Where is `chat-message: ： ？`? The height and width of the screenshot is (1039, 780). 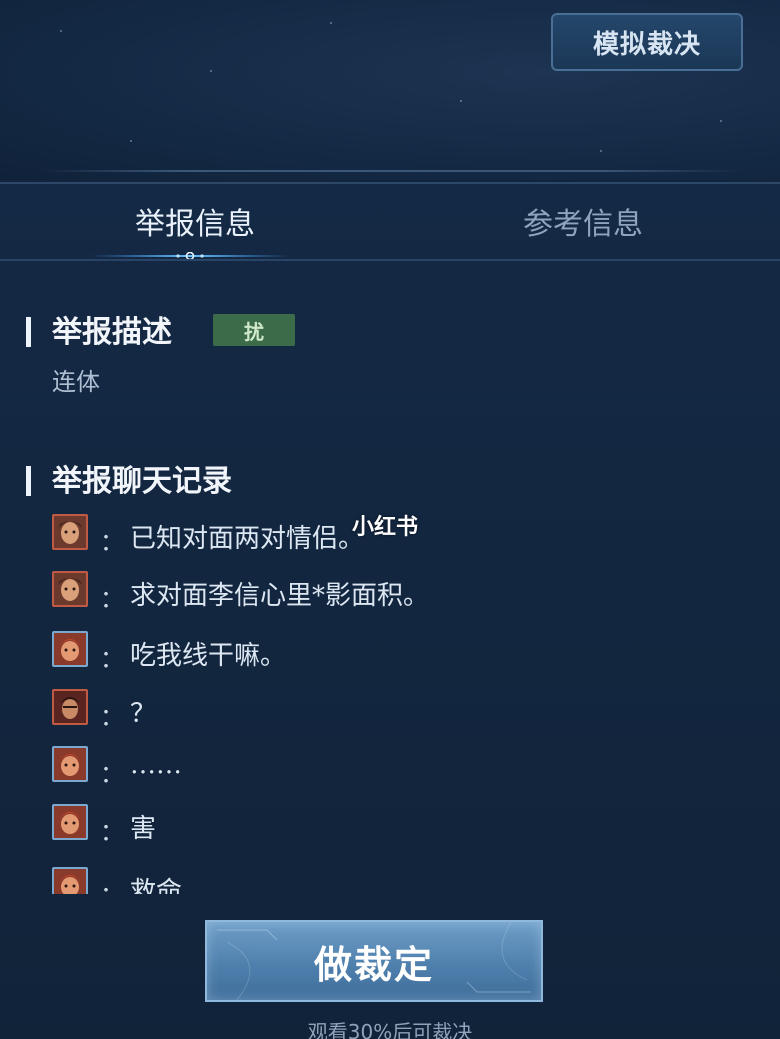
chat-message: ： ？ is located at coordinates (402, 710).